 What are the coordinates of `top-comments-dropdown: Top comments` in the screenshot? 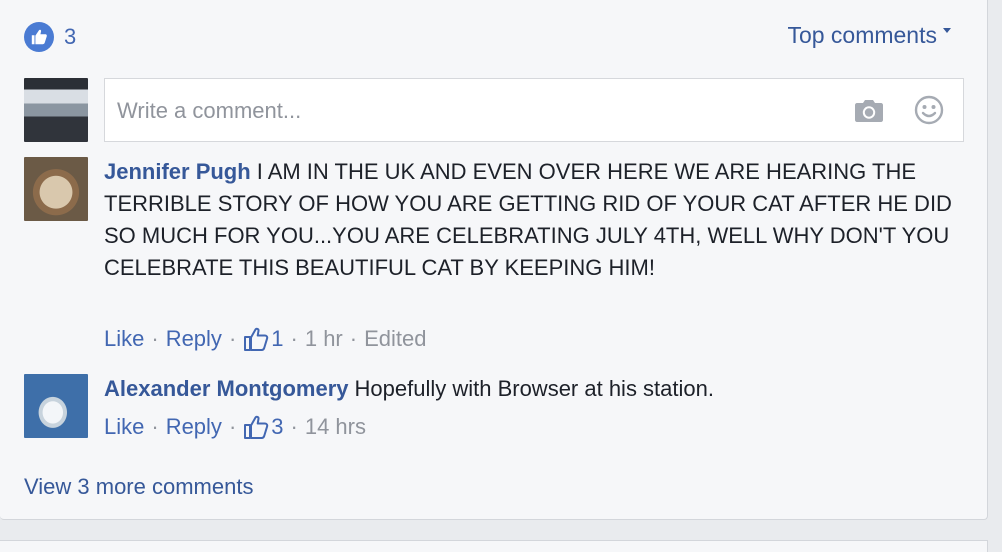 It's located at (869, 35).